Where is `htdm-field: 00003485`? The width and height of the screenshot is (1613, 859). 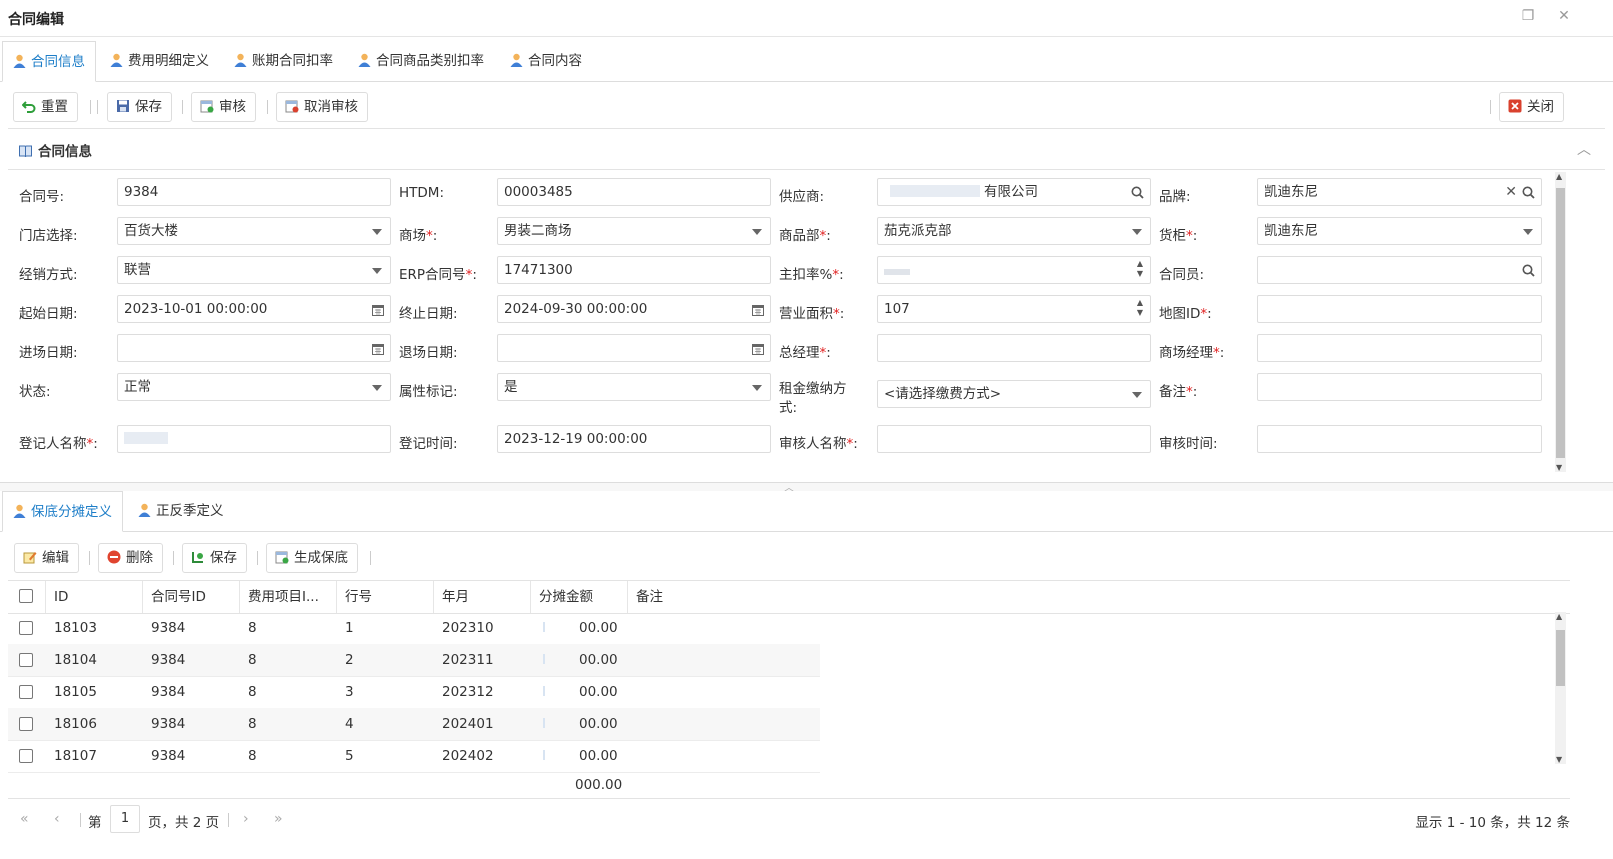
htdm-field: 00003485 is located at coordinates (634, 192).